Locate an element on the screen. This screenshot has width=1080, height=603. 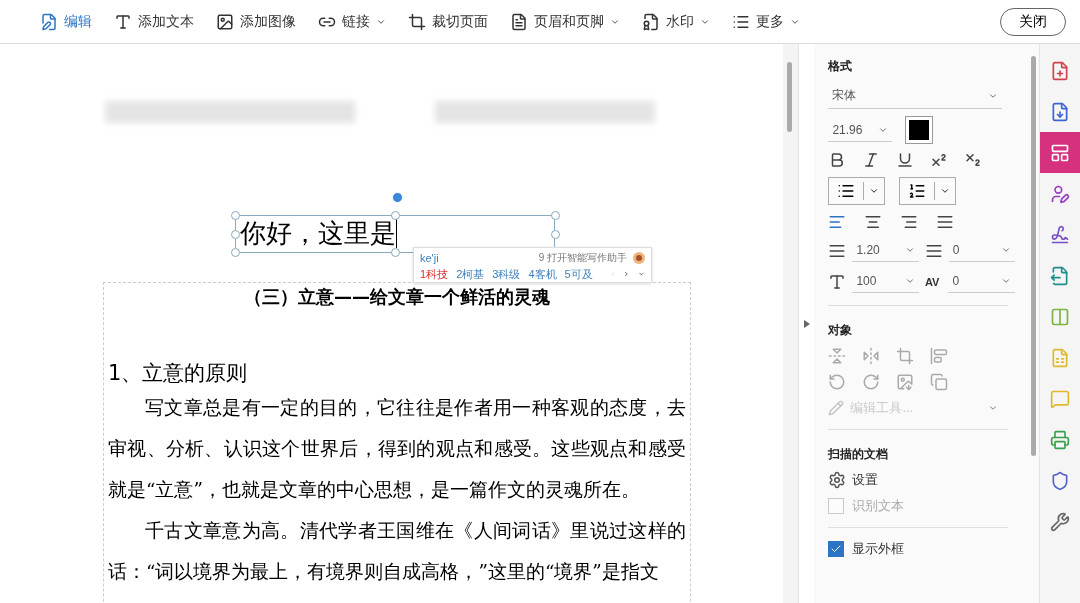
toolbar-button: 页眉和页脚 is located at coordinates (565, 21).